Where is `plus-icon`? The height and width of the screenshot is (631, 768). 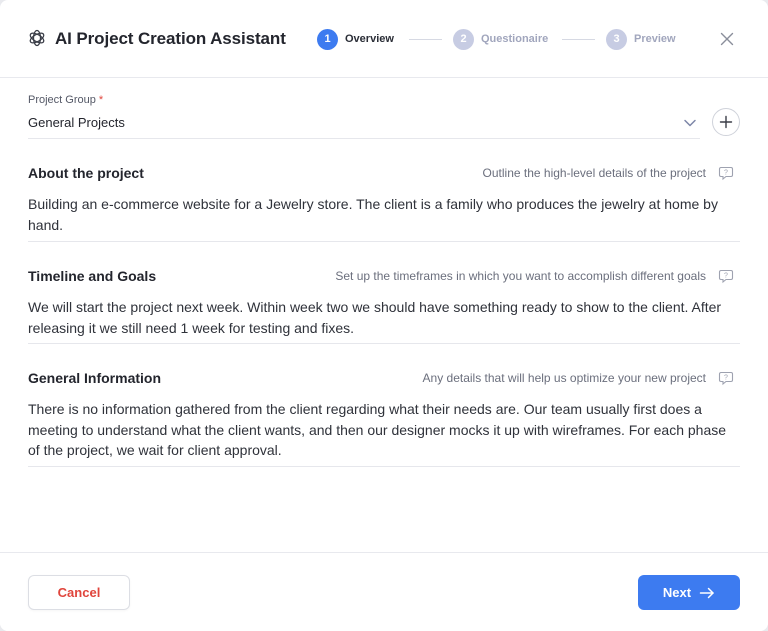
plus-icon is located at coordinates (726, 122).